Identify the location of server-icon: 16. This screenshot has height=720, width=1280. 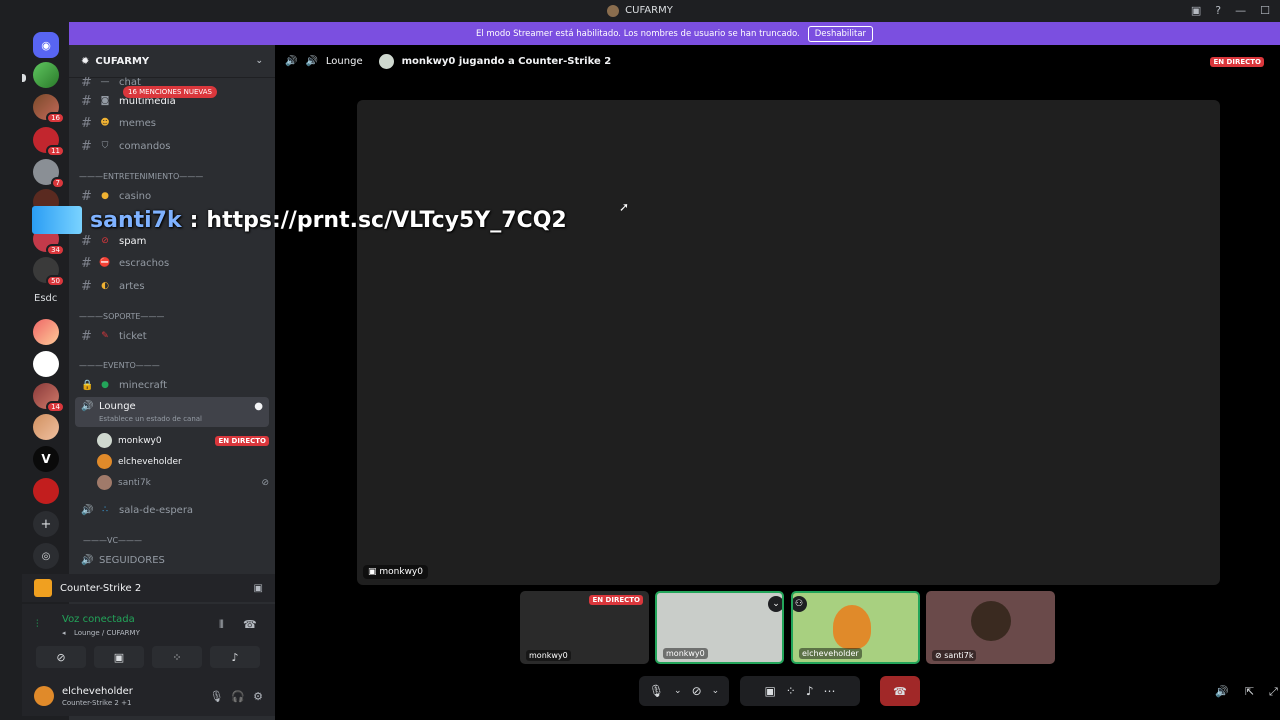
(49, 109).